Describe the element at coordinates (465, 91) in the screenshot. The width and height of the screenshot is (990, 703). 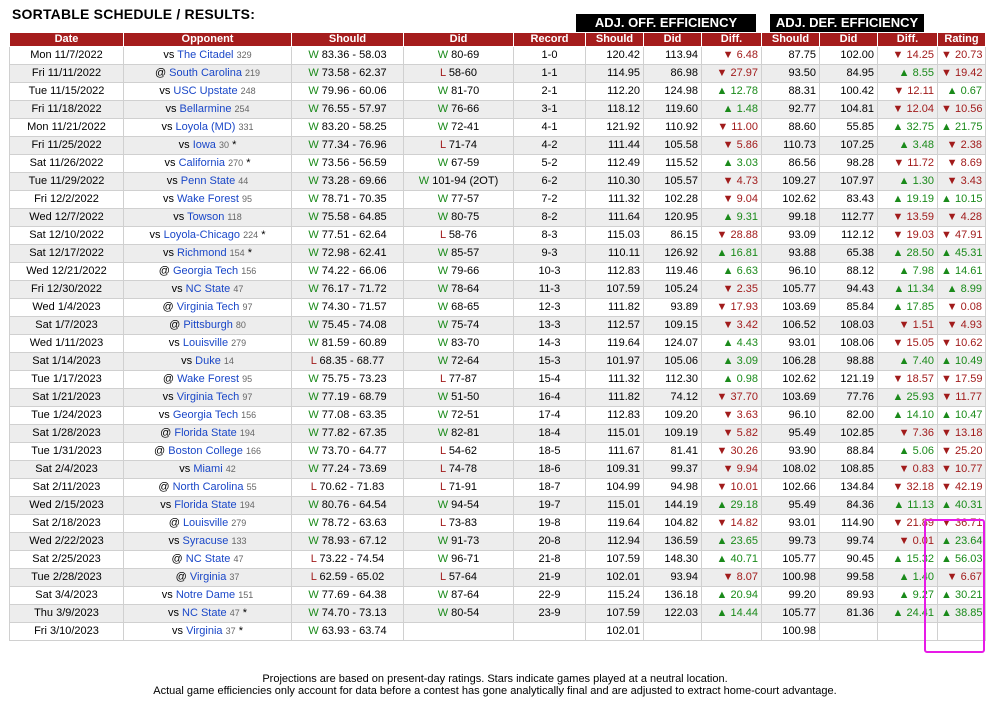
I see `did-score: 81-70` at that location.